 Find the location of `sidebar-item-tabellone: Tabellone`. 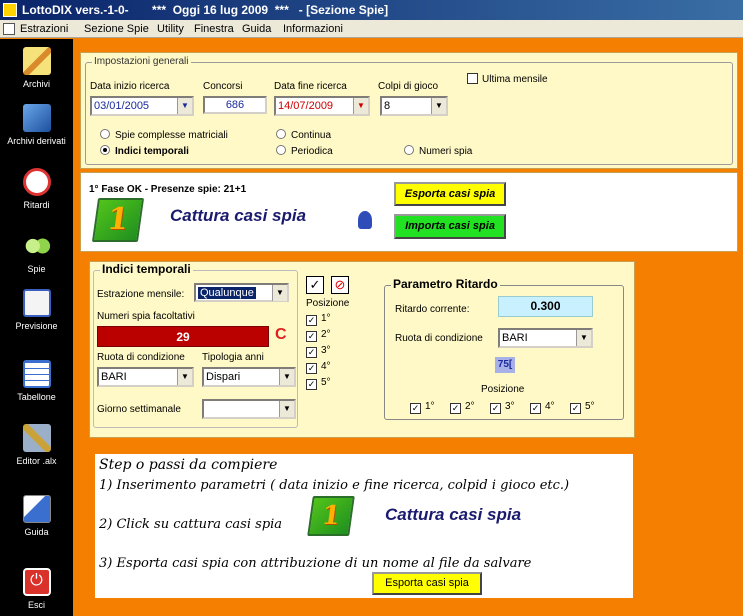

sidebar-item-tabellone: Tabellone is located at coordinates (36, 381).